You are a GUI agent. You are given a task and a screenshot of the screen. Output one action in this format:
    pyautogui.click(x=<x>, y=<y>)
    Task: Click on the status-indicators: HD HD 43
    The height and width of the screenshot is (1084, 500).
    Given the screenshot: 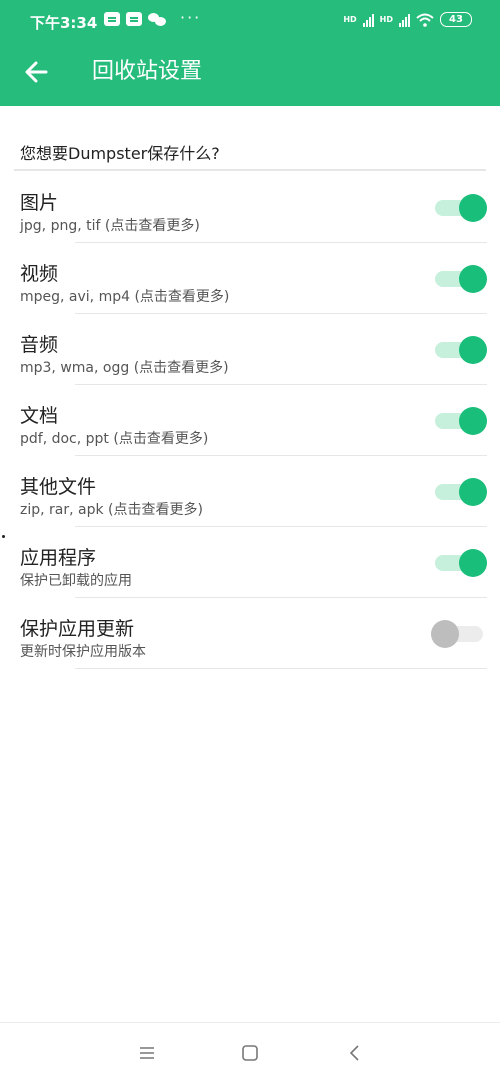 What is the action you would take?
    pyautogui.click(x=407, y=19)
    